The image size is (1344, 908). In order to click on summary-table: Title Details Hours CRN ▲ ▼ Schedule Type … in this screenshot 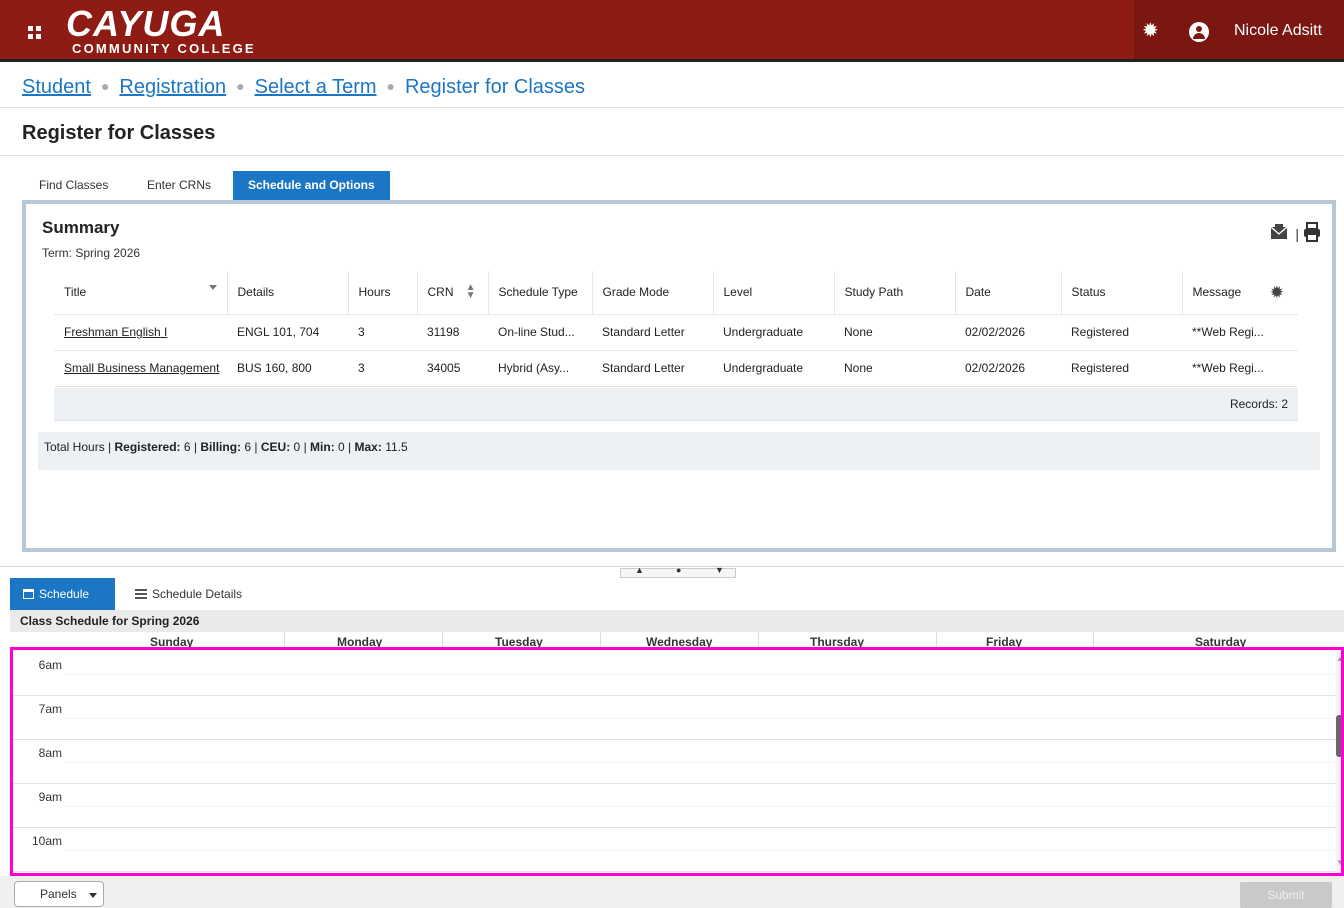, I will do `click(676, 329)`.